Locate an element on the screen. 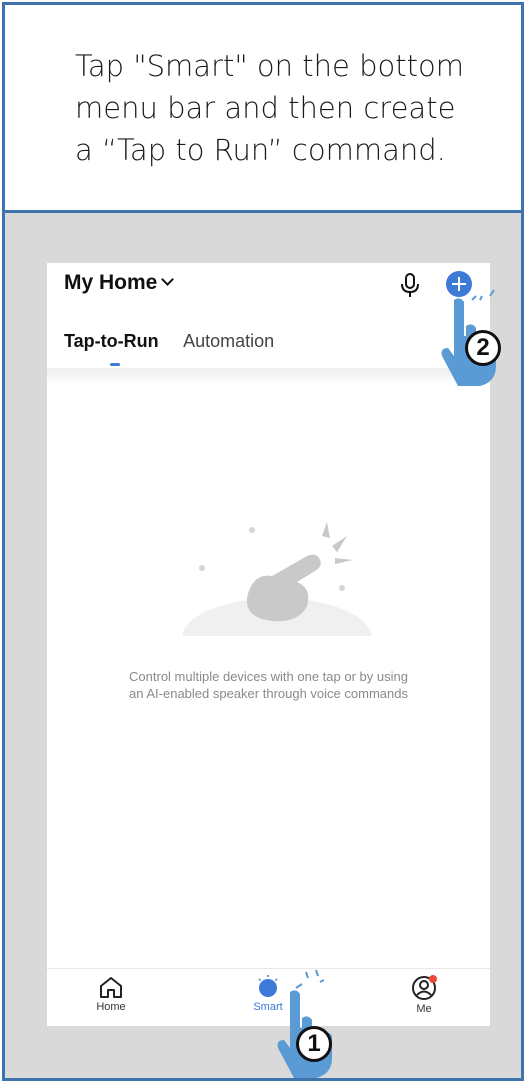 Image resolution: width=524 pixels, height=1083 pixels. add-scene-button is located at coordinates (459, 284).